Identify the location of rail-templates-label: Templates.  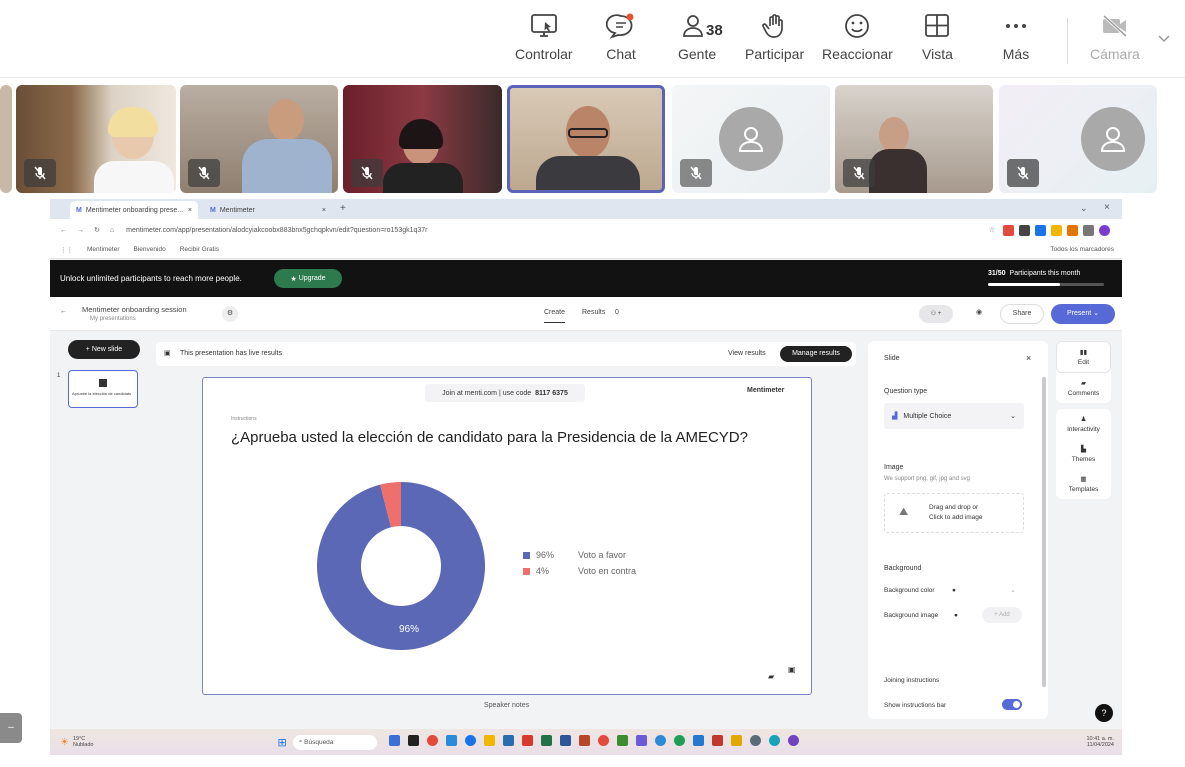
(1083, 489).